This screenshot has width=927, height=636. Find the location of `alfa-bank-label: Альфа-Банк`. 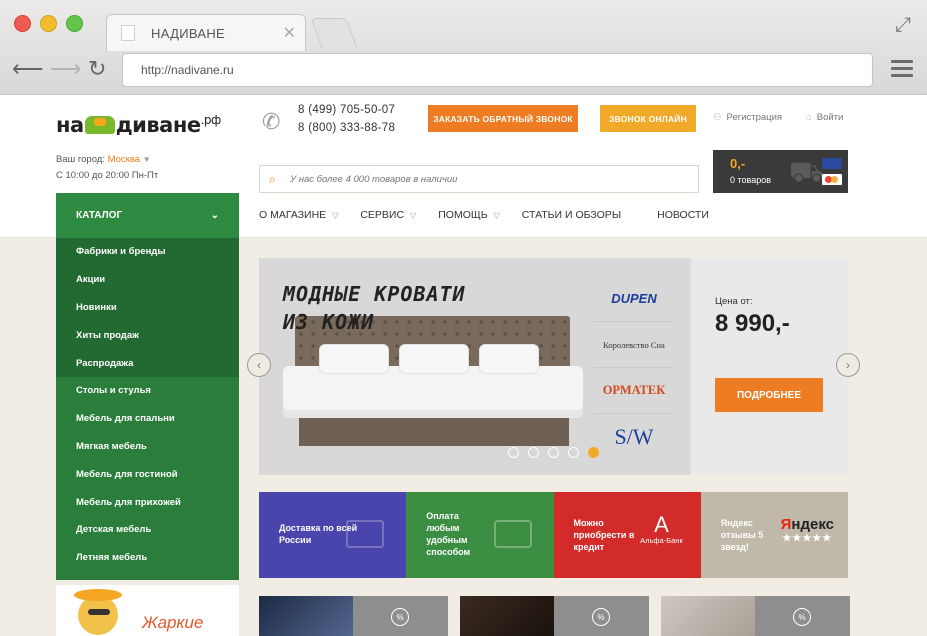

alfa-bank-label: Альфа-Банк is located at coordinates (661, 540).